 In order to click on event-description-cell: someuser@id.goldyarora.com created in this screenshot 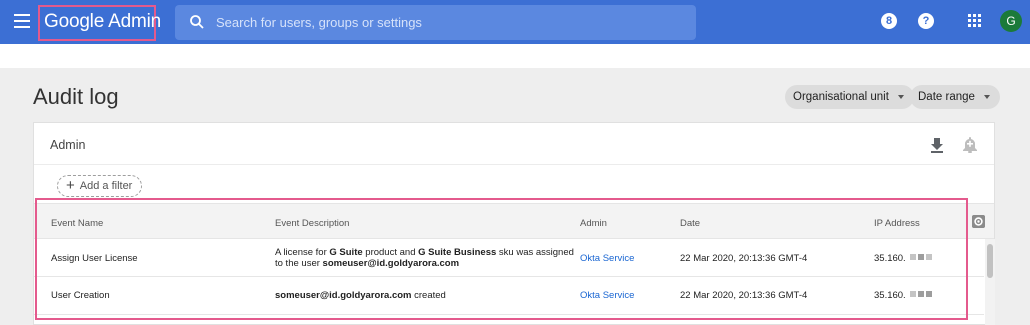, I will do `click(360, 295)`.